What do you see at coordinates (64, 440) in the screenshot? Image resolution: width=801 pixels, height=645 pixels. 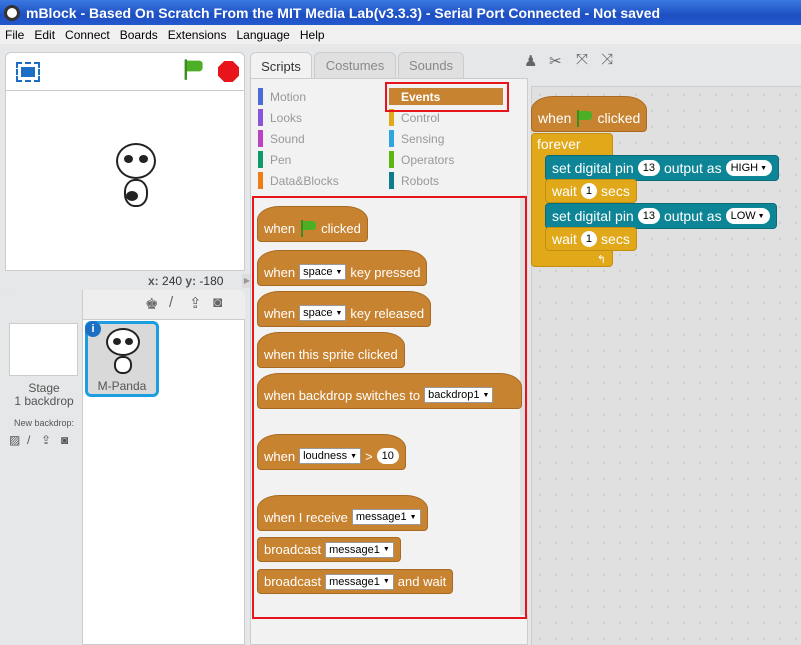 I see `camera-backdrop-icon: ◙` at bounding box center [64, 440].